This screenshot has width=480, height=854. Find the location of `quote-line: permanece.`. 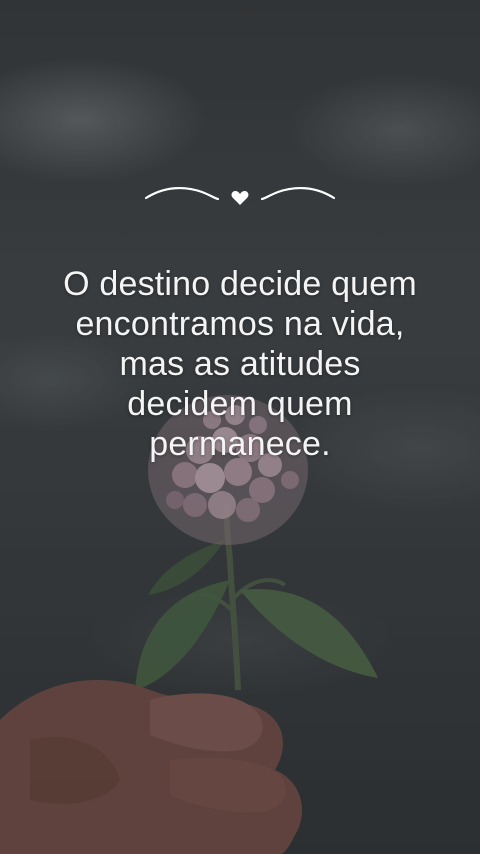

quote-line: permanece. is located at coordinates (240, 444).